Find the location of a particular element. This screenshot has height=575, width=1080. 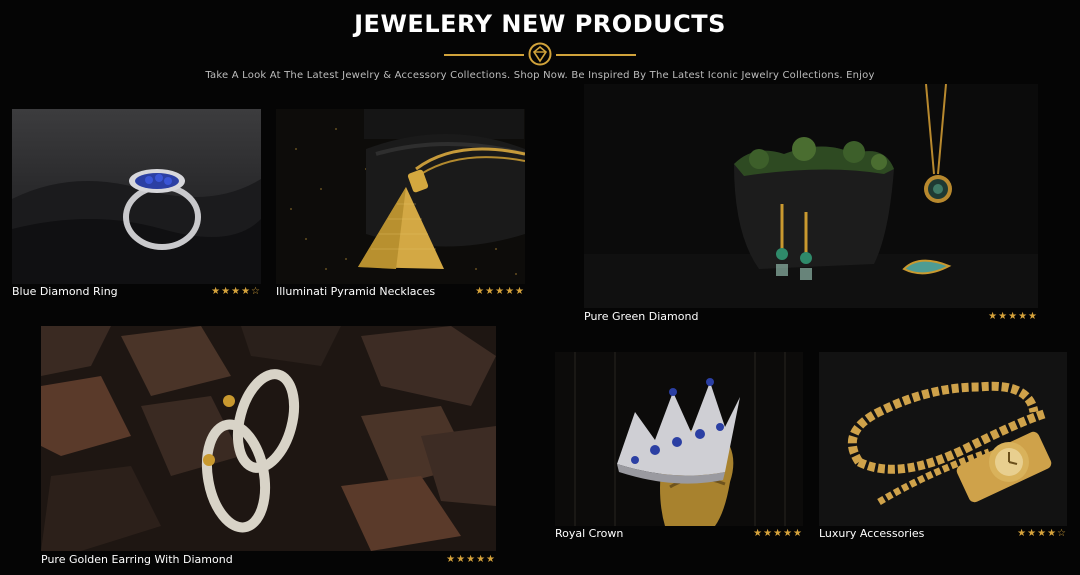

product-card-royal-crown: Royal Crown ★★★★★ is located at coordinates (679, 447).